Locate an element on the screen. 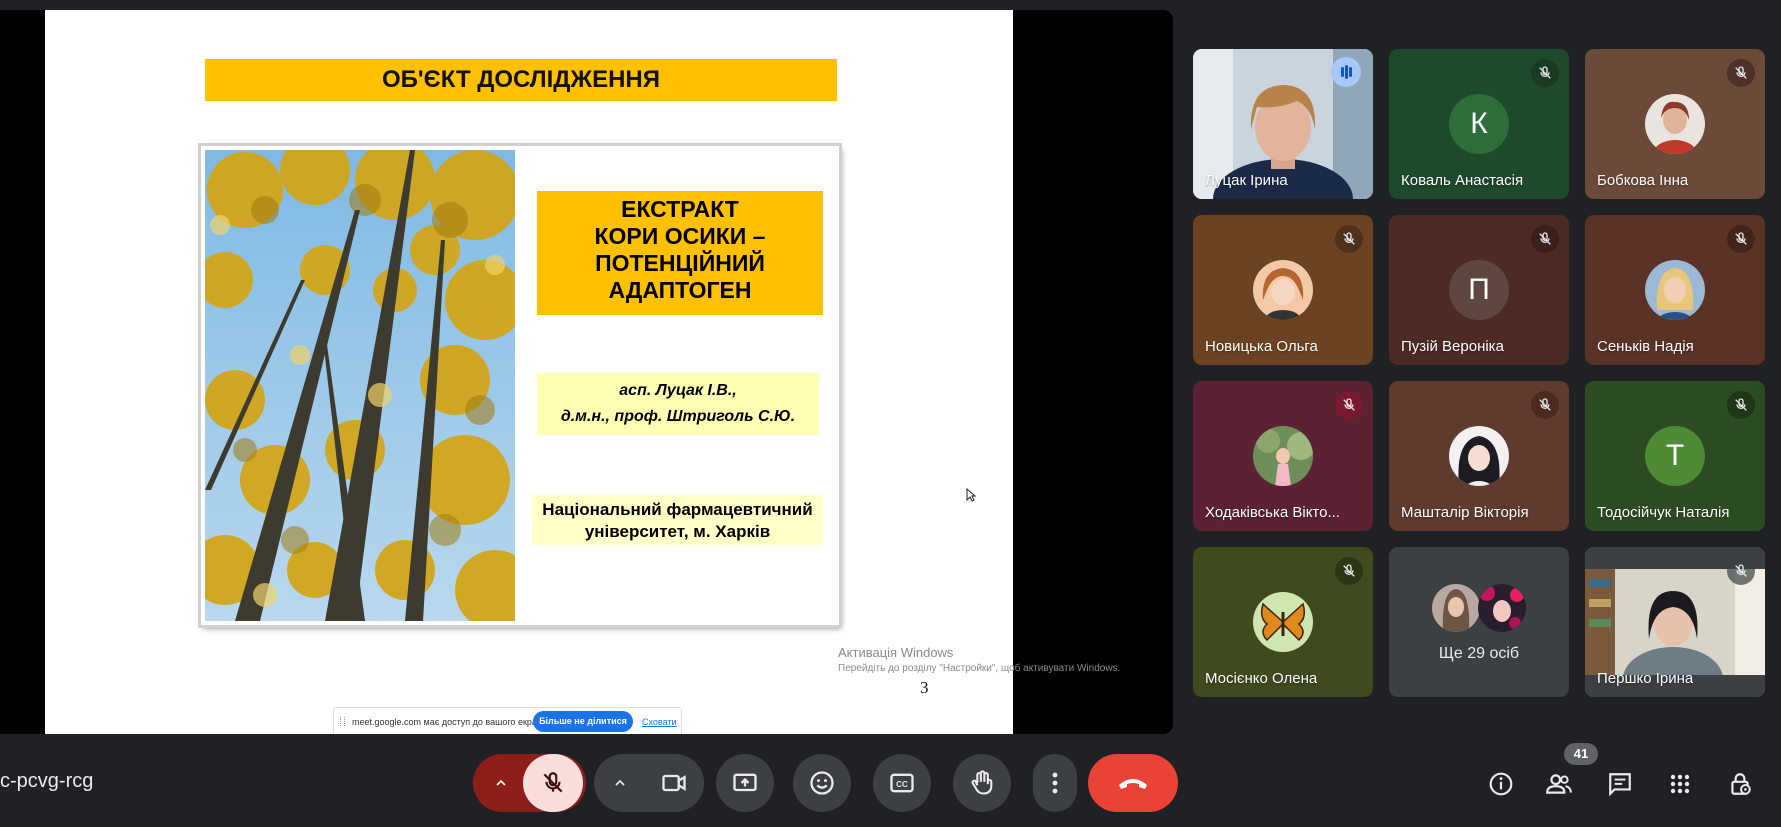 The image size is (1781, 827). slide-page-number: 3 is located at coordinates (924, 687).